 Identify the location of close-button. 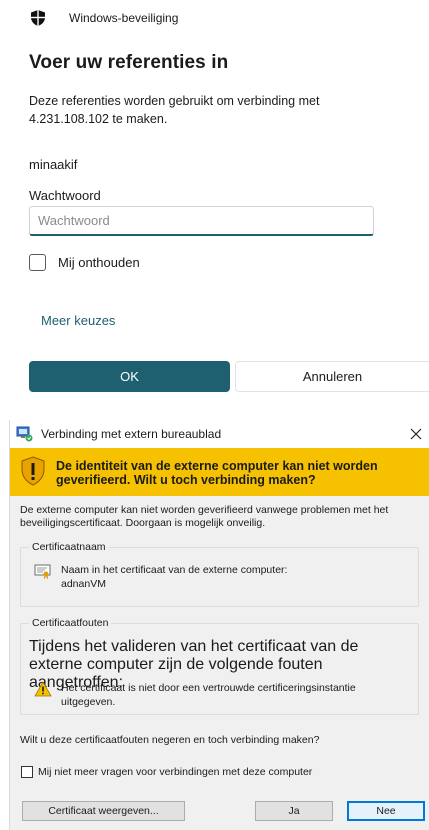
(416, 434).